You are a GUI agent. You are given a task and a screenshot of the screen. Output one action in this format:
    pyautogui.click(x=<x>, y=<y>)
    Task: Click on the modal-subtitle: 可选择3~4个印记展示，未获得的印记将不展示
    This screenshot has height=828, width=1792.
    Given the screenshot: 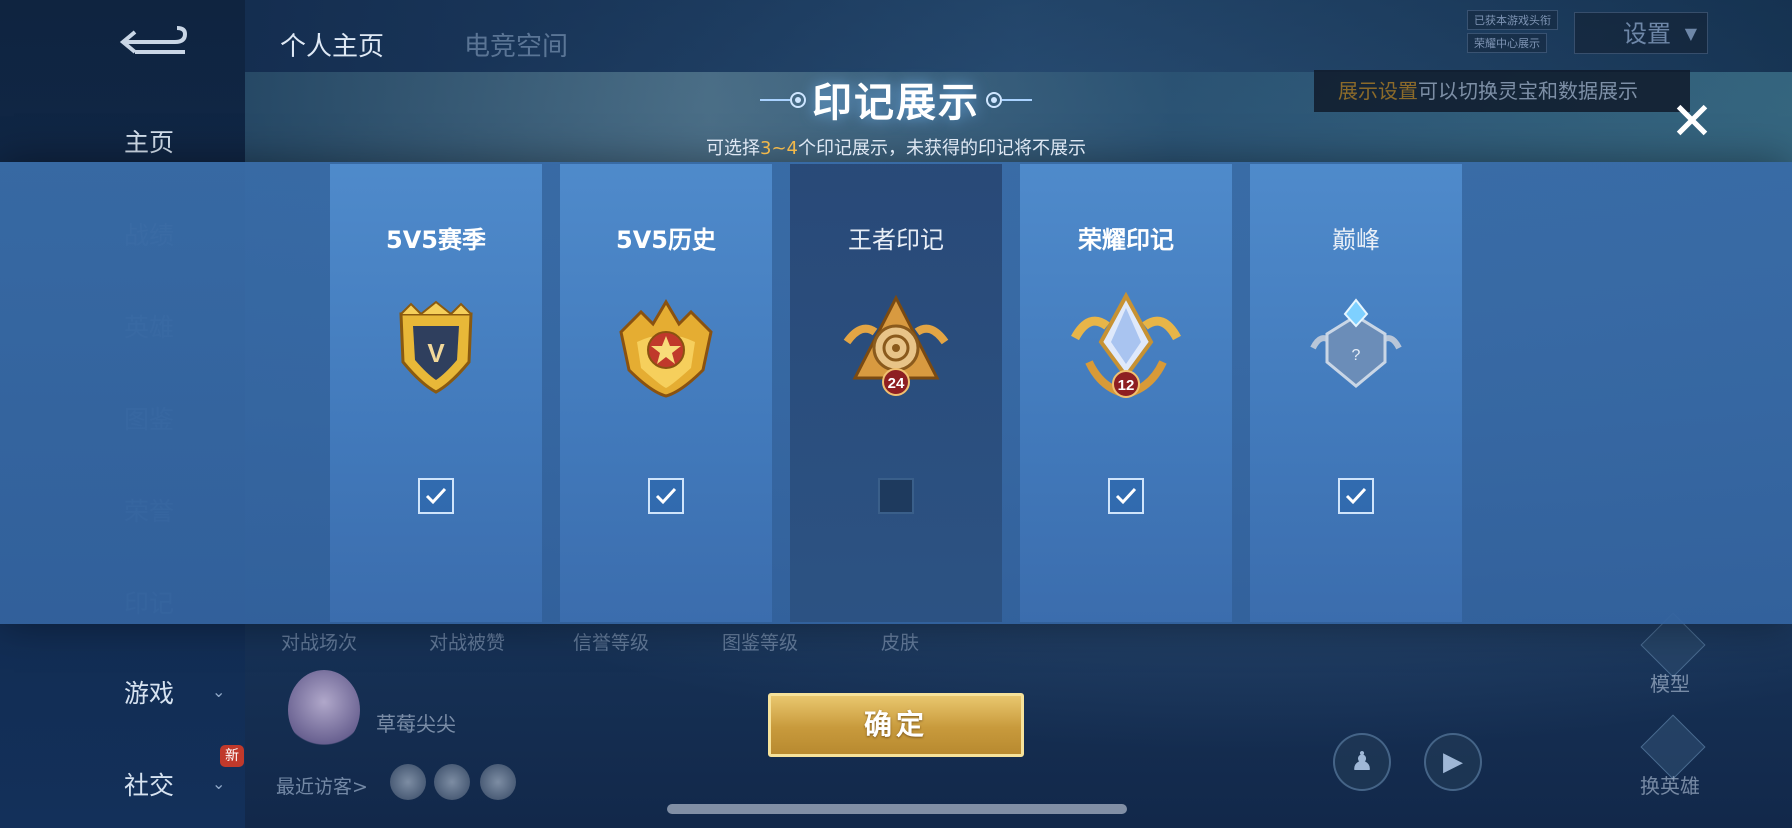 What is the action you would take?
    pyautogui.click(x=896, y=147)
    